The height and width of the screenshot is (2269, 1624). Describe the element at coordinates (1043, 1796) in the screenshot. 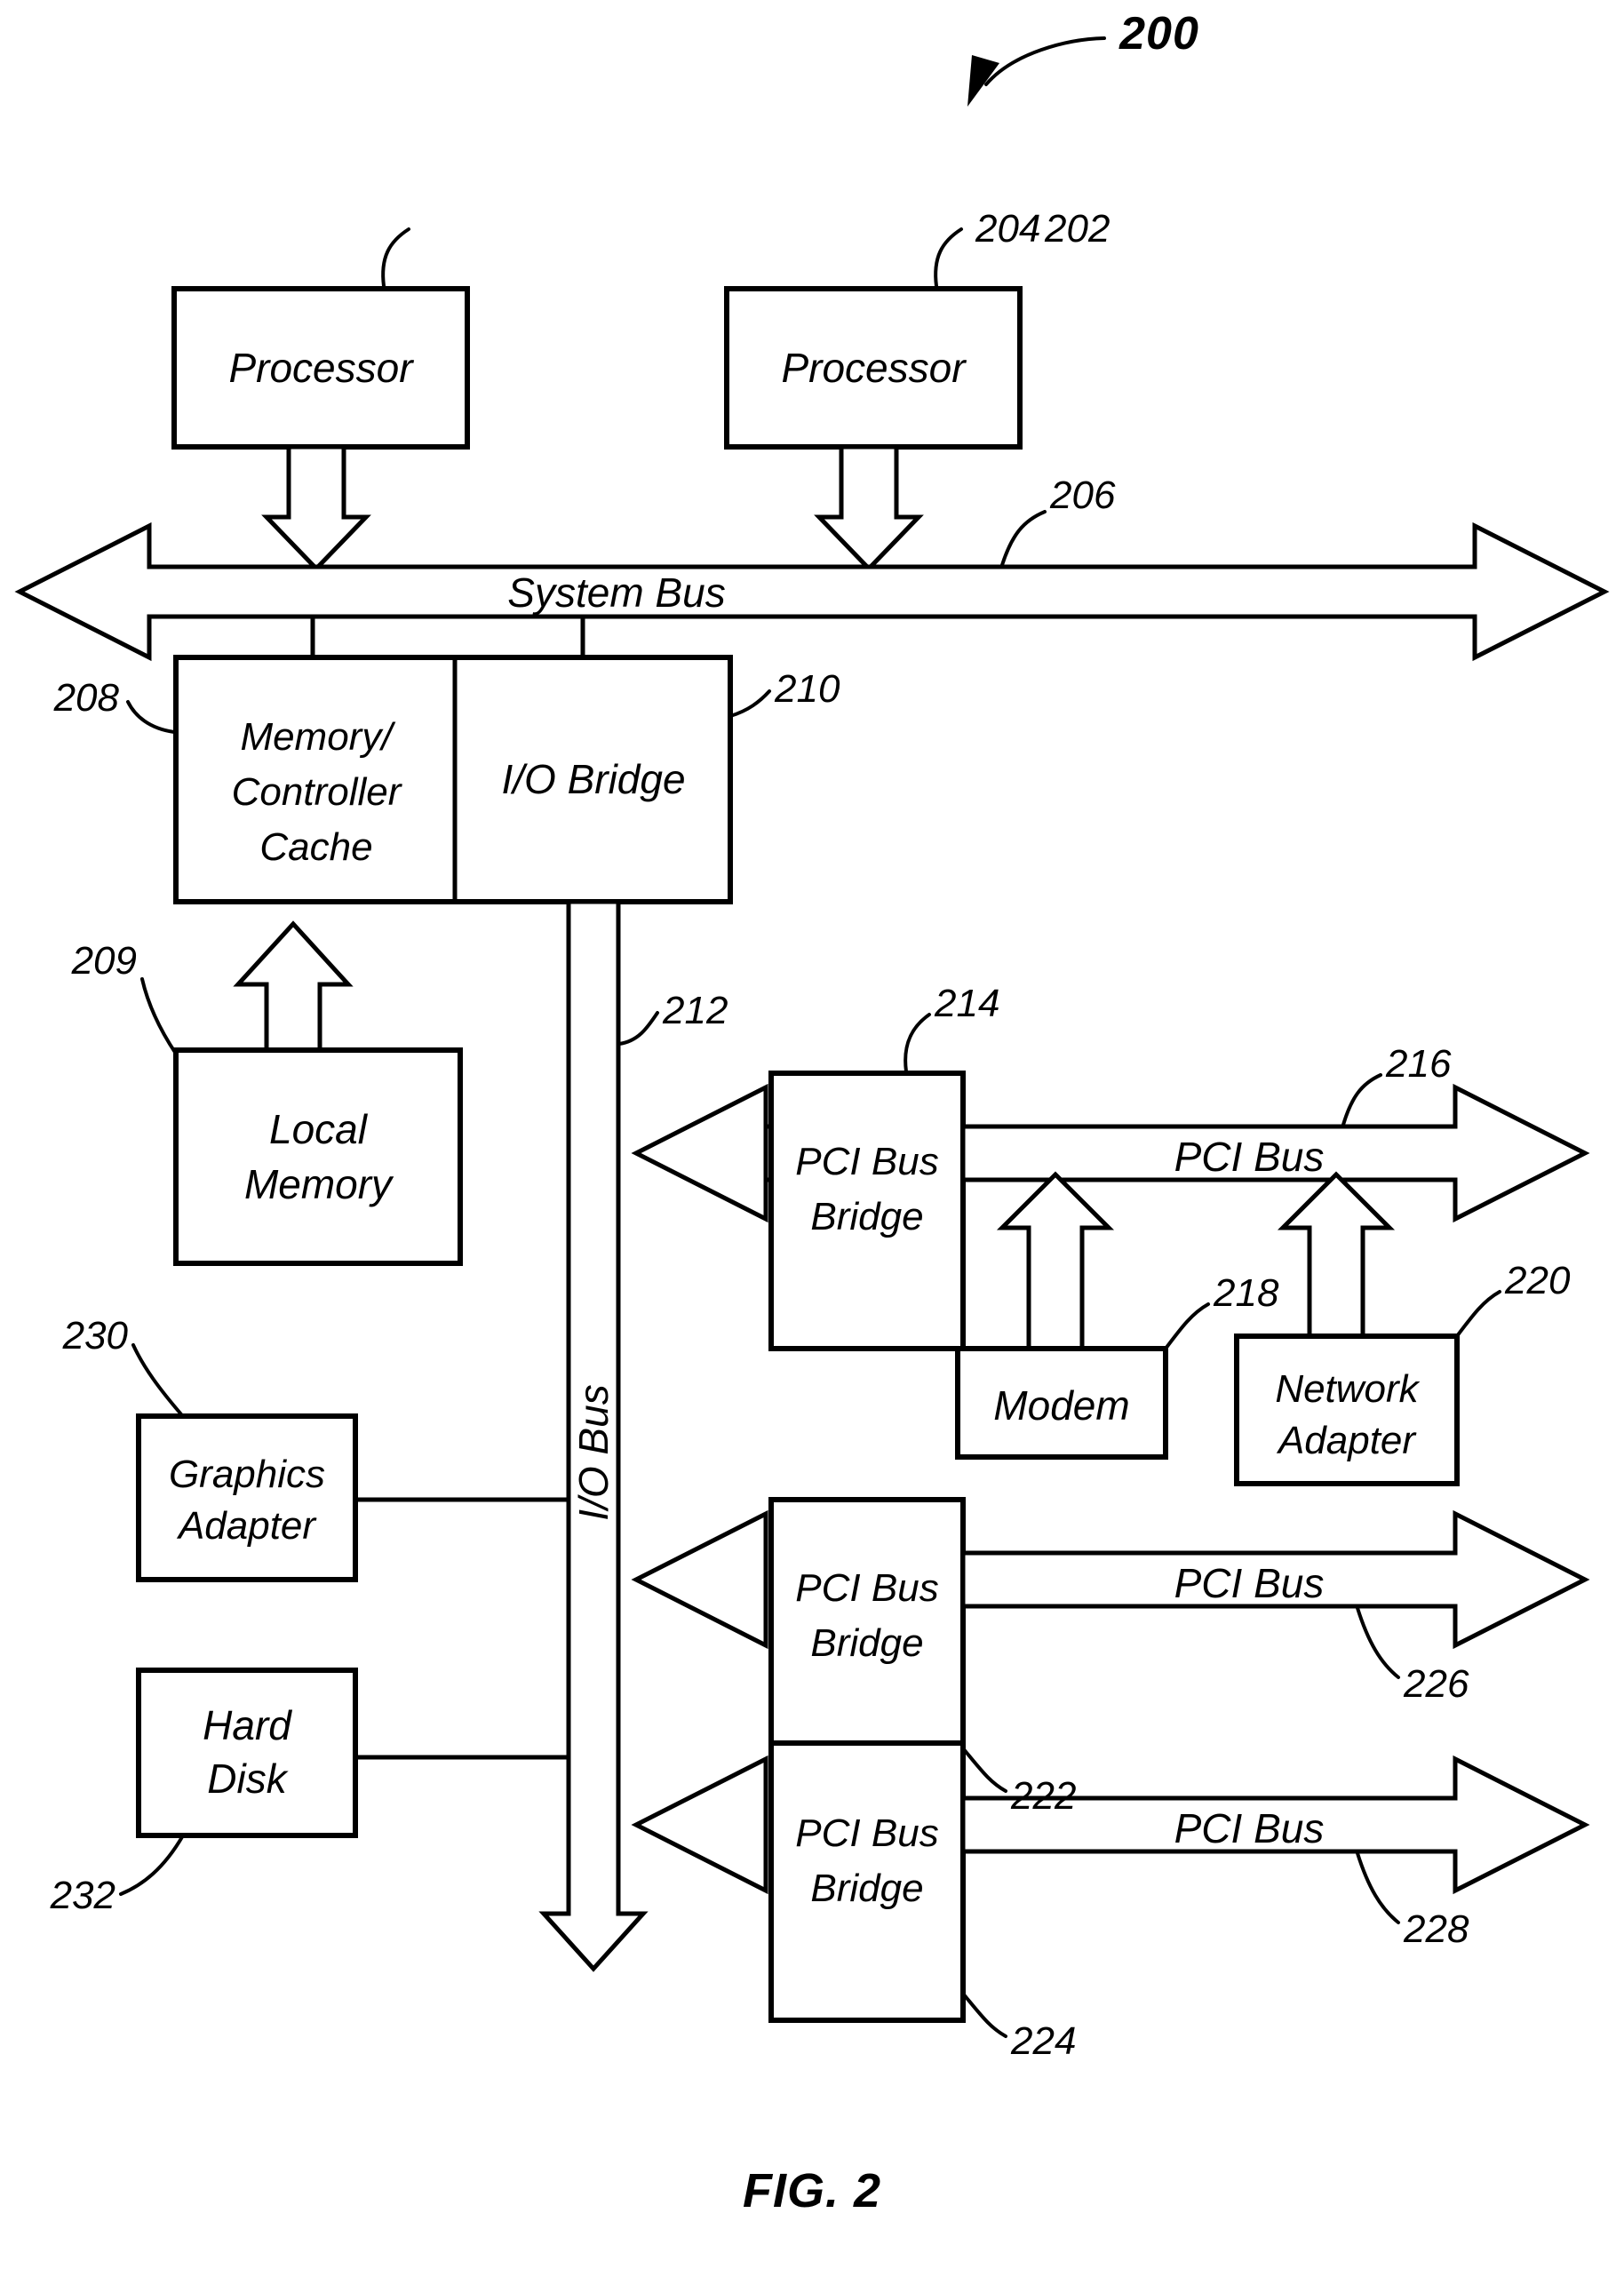

I see `ref-222: 222` at that location.